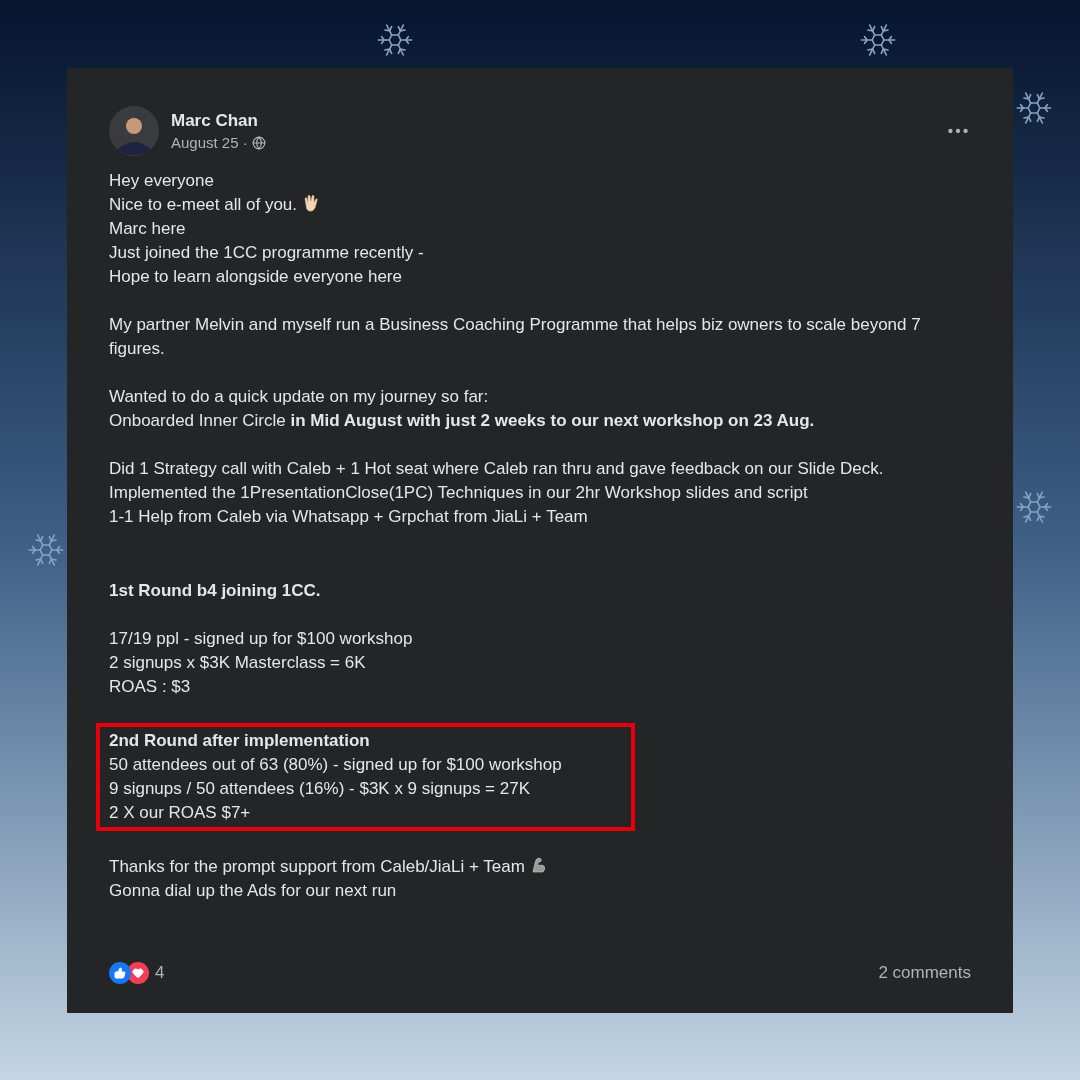 The width and height of the screenshot is (1080, 1080). I want to click on post-text: Implemented the 1PresentationClose(1PC) Techniques in our 2hr Workshop slides and script, so click(458, 492).